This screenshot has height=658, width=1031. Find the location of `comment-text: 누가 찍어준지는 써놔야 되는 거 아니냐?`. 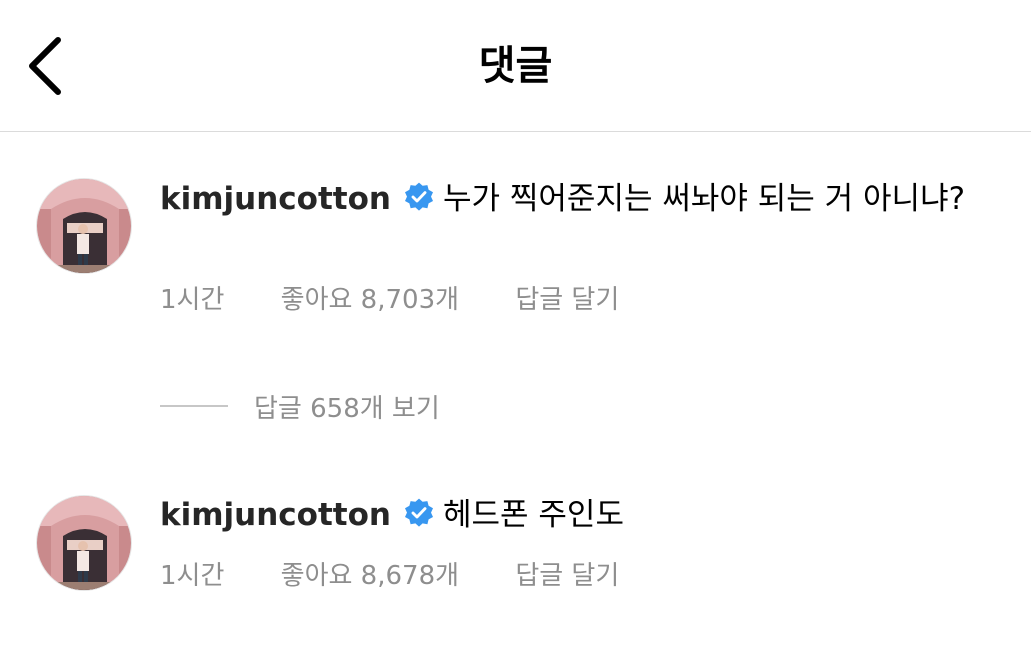

comment-text: 누가 찍어준지는 써놔야 되는 거 아니냐? is located at coordinates (704, 199).